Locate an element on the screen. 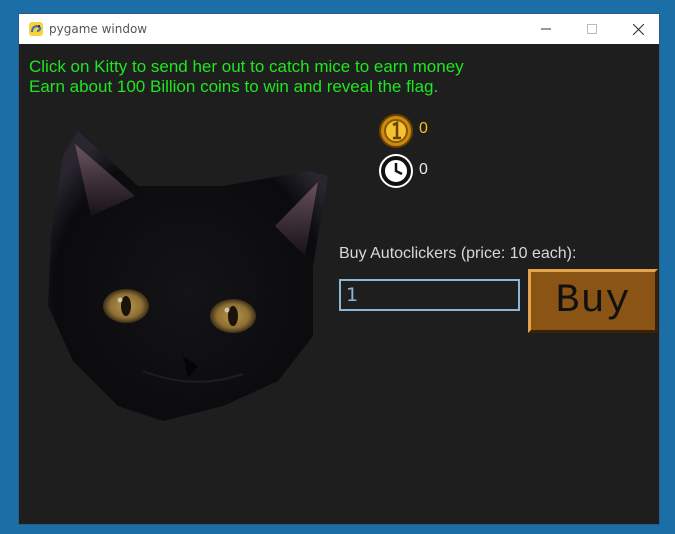  time-count: 0 is located at coordinates (423, 169).